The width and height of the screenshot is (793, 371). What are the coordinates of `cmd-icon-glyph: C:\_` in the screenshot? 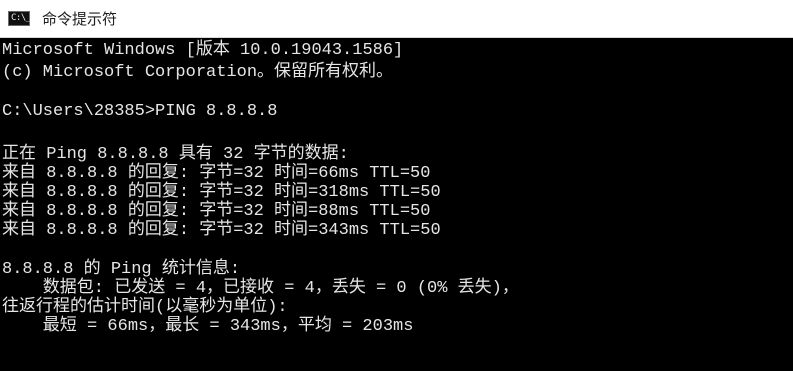 It's located at (21, 18).